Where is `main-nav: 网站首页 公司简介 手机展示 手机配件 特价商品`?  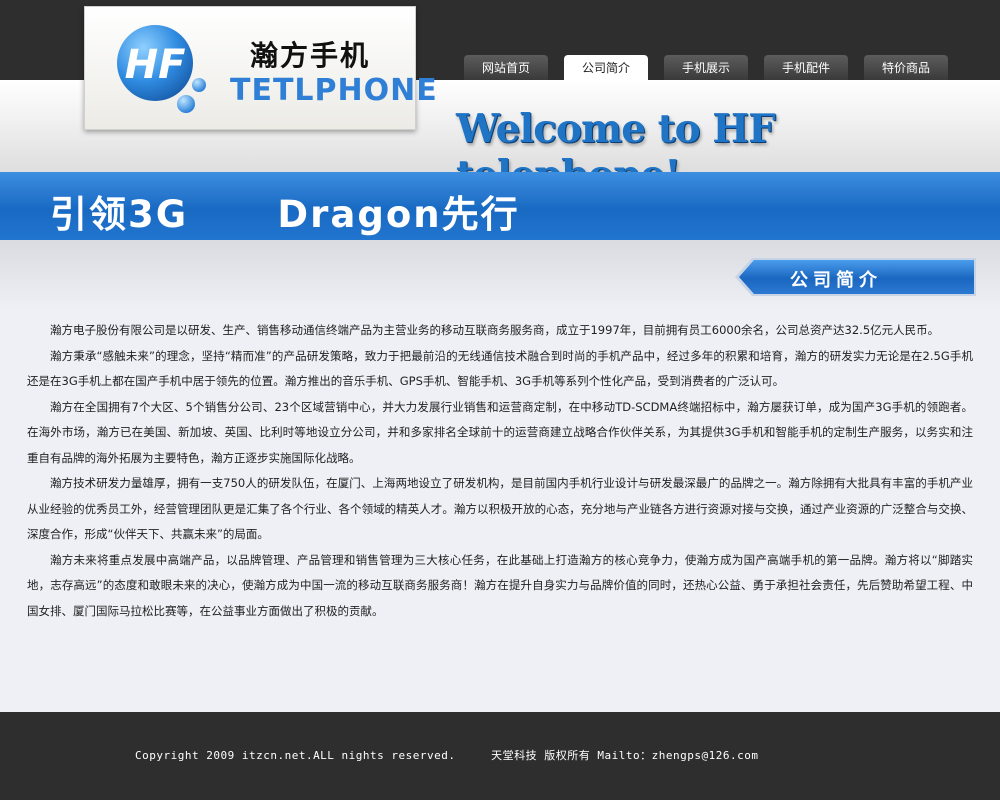
main-nav: 网站首页 公司简介 手机展示 手机配件 特价商品 is located at coordinates (706, 67).